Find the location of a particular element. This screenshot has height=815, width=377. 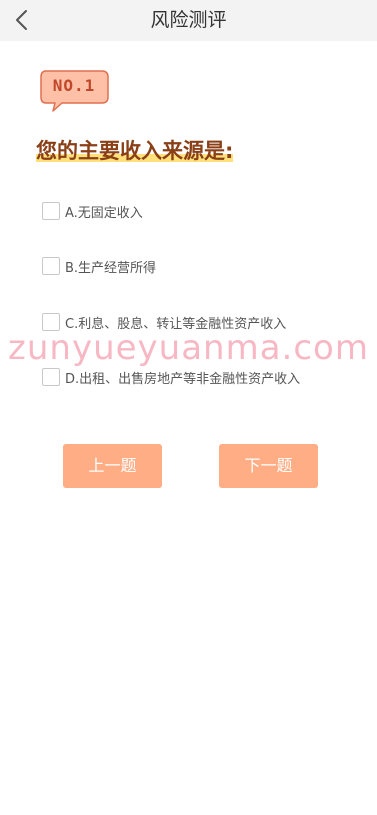

option-b-label: B.生产经营所得 is located at coordinates (111, 268).